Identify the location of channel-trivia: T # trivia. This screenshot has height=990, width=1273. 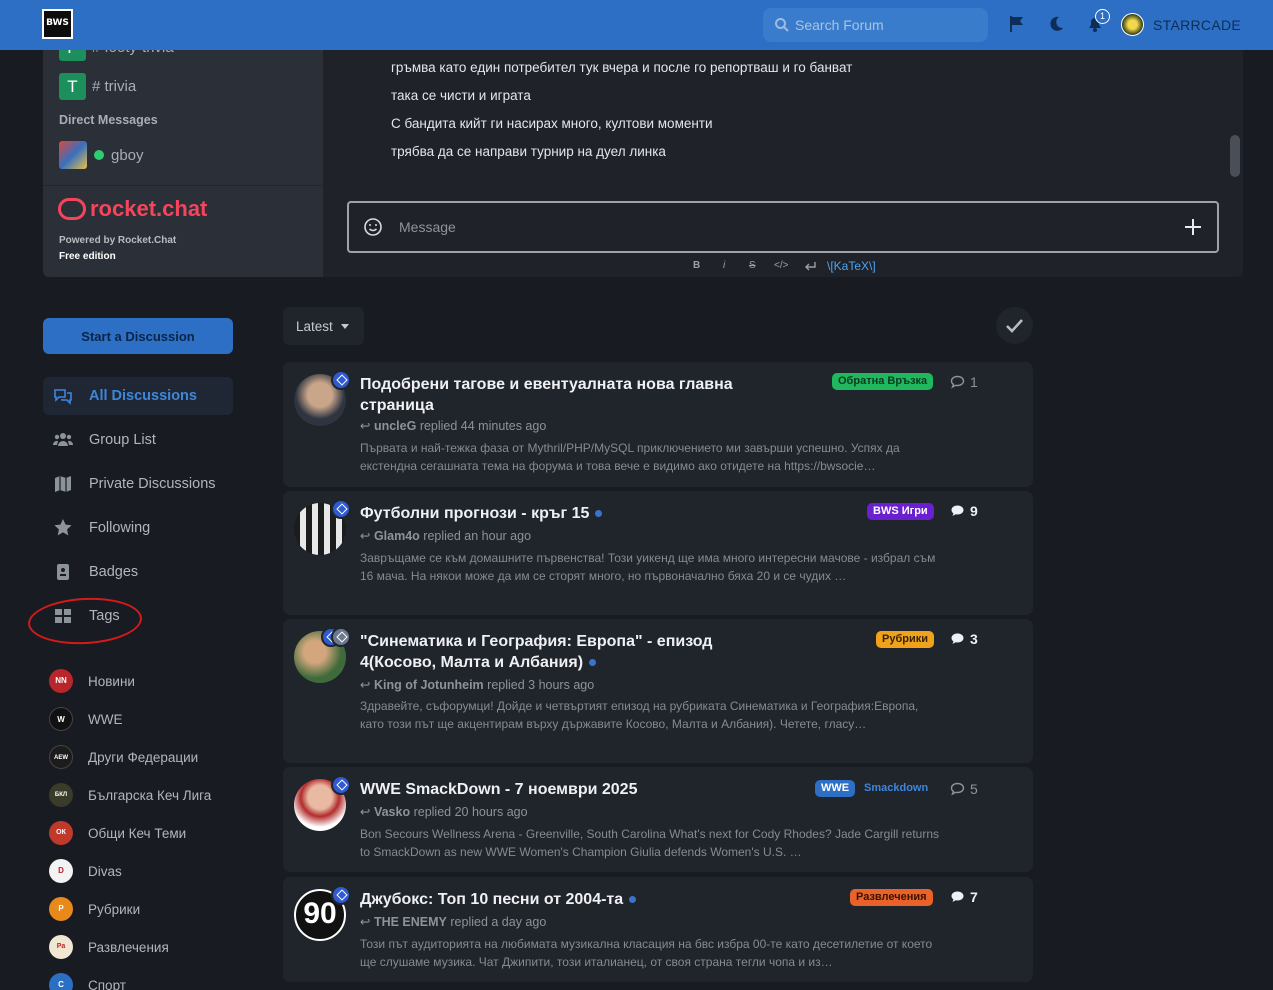
(97, 86).